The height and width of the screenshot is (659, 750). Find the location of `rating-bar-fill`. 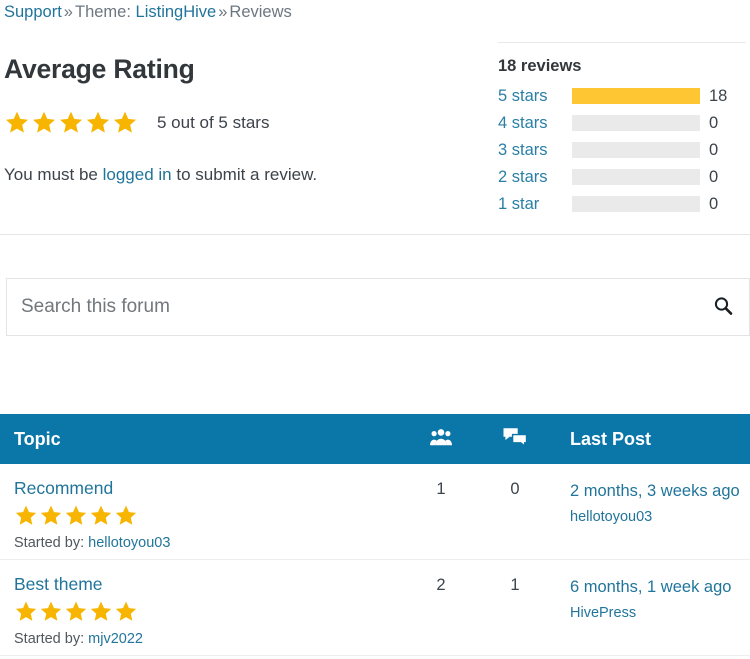

rating-bar-fill is located at coordinates (636, 96).